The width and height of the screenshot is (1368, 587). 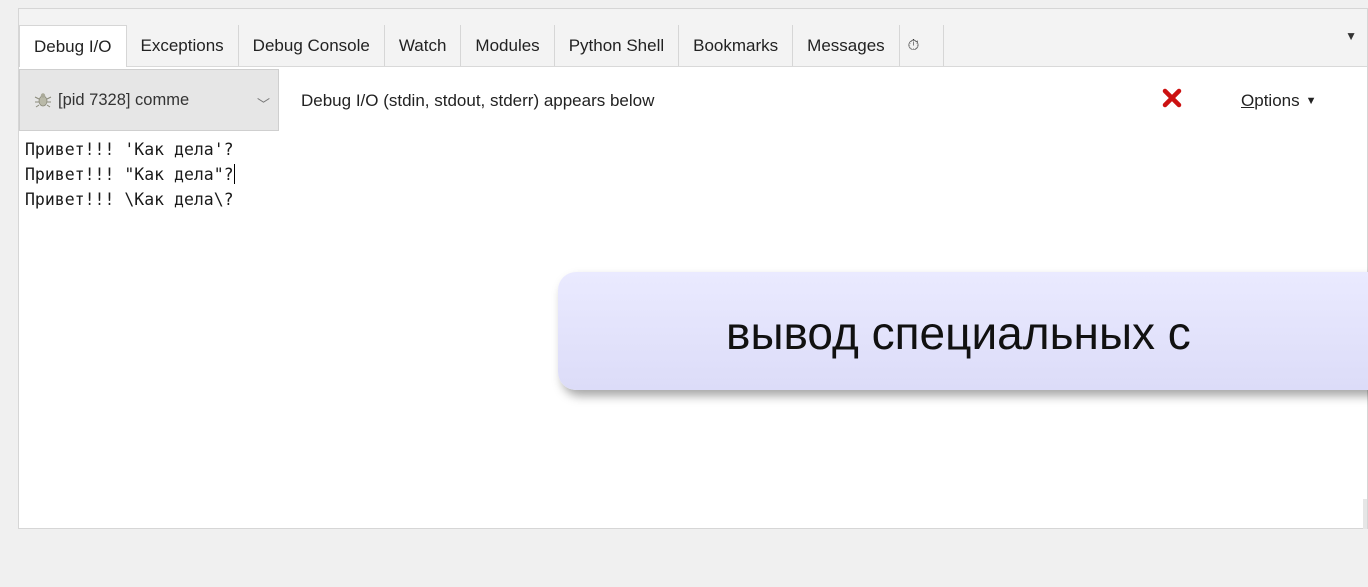 I want to click on tab-modules: Modules, so click(x=508, y=45).